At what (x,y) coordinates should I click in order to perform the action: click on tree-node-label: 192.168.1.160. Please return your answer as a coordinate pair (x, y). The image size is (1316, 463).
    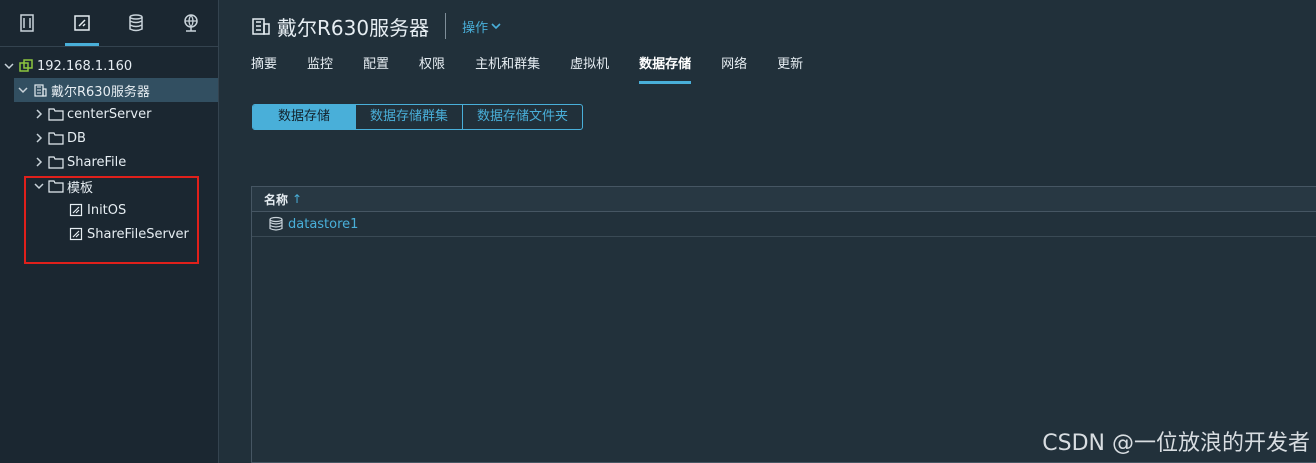
    Looking at the image, I should click on (85, 66).